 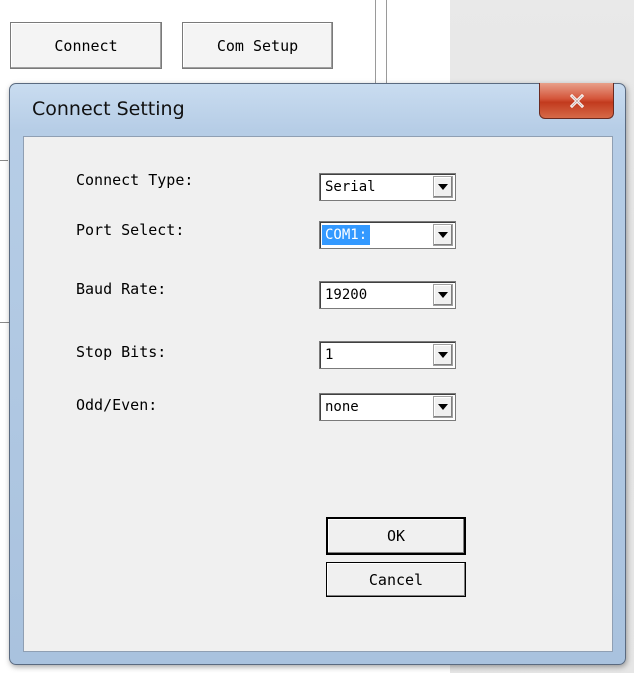 I want to click on odd-even-label: Odd/Even:, so click(x=117, y=405).